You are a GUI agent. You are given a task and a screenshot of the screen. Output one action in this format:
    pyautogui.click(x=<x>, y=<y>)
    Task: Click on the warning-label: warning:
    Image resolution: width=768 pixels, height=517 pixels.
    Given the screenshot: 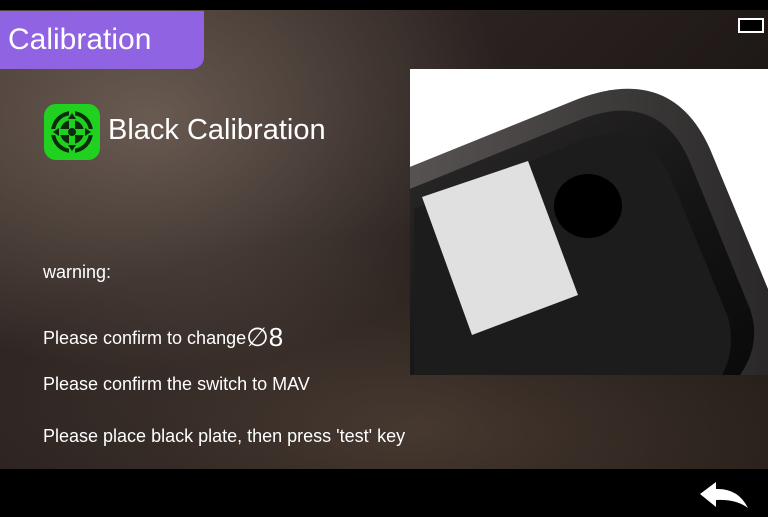 What is the action you would take?
    pyautogui.click(x=77, y=272)
    